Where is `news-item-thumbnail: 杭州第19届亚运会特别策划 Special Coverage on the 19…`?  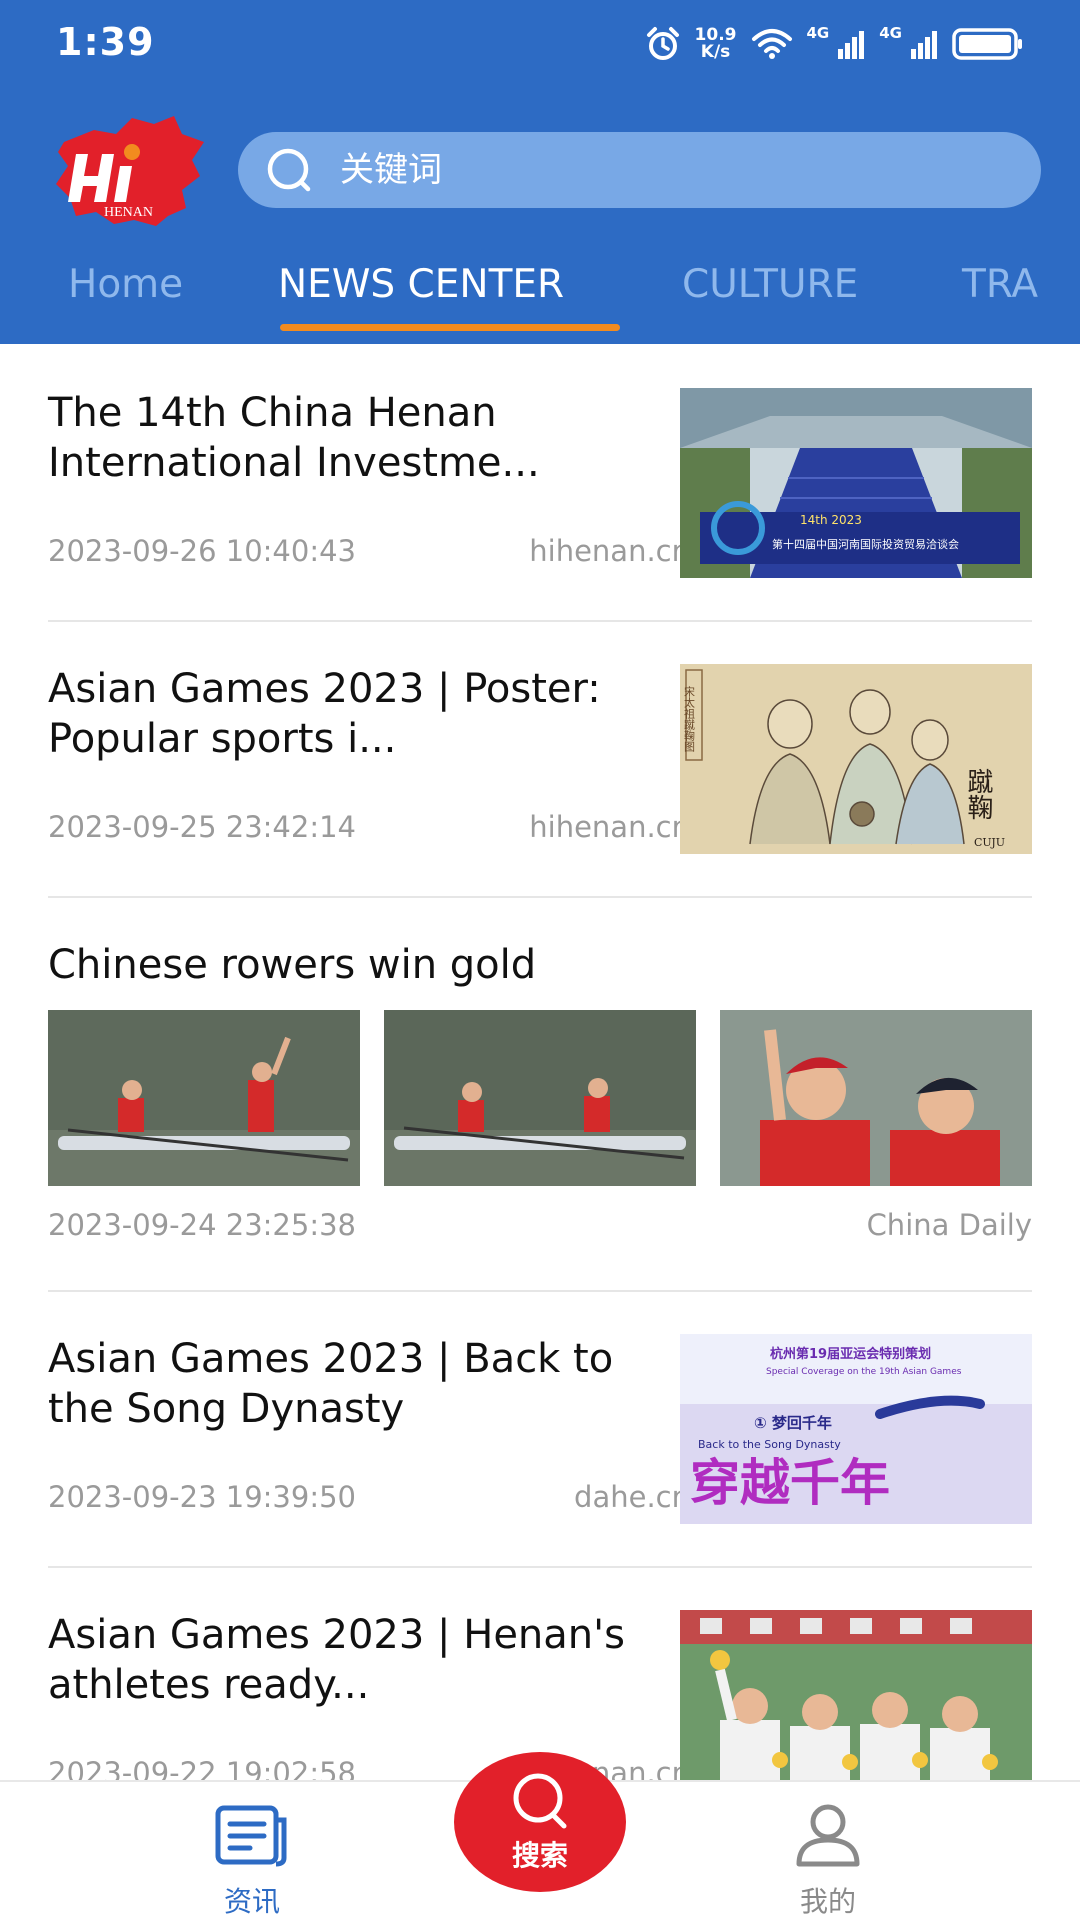 news-item-thumbnail: 杭州第19届亚运会特别策划 Special Coverage on the 19… is located at coordinates (856, 1429).